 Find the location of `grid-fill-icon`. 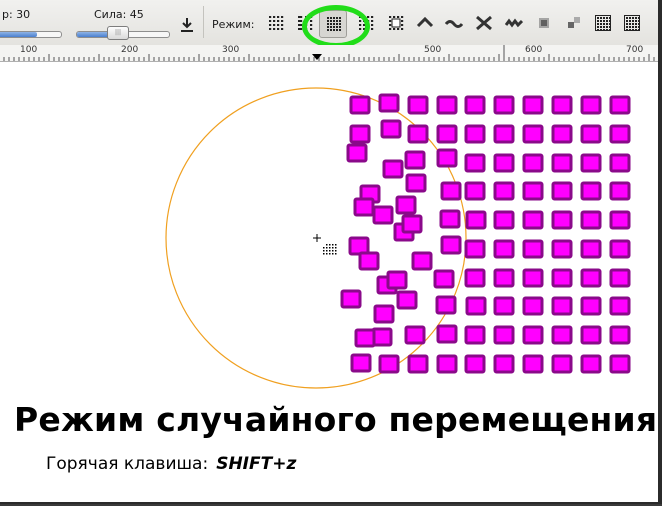

grid-fill-icon is located at coordinates (632, 23).